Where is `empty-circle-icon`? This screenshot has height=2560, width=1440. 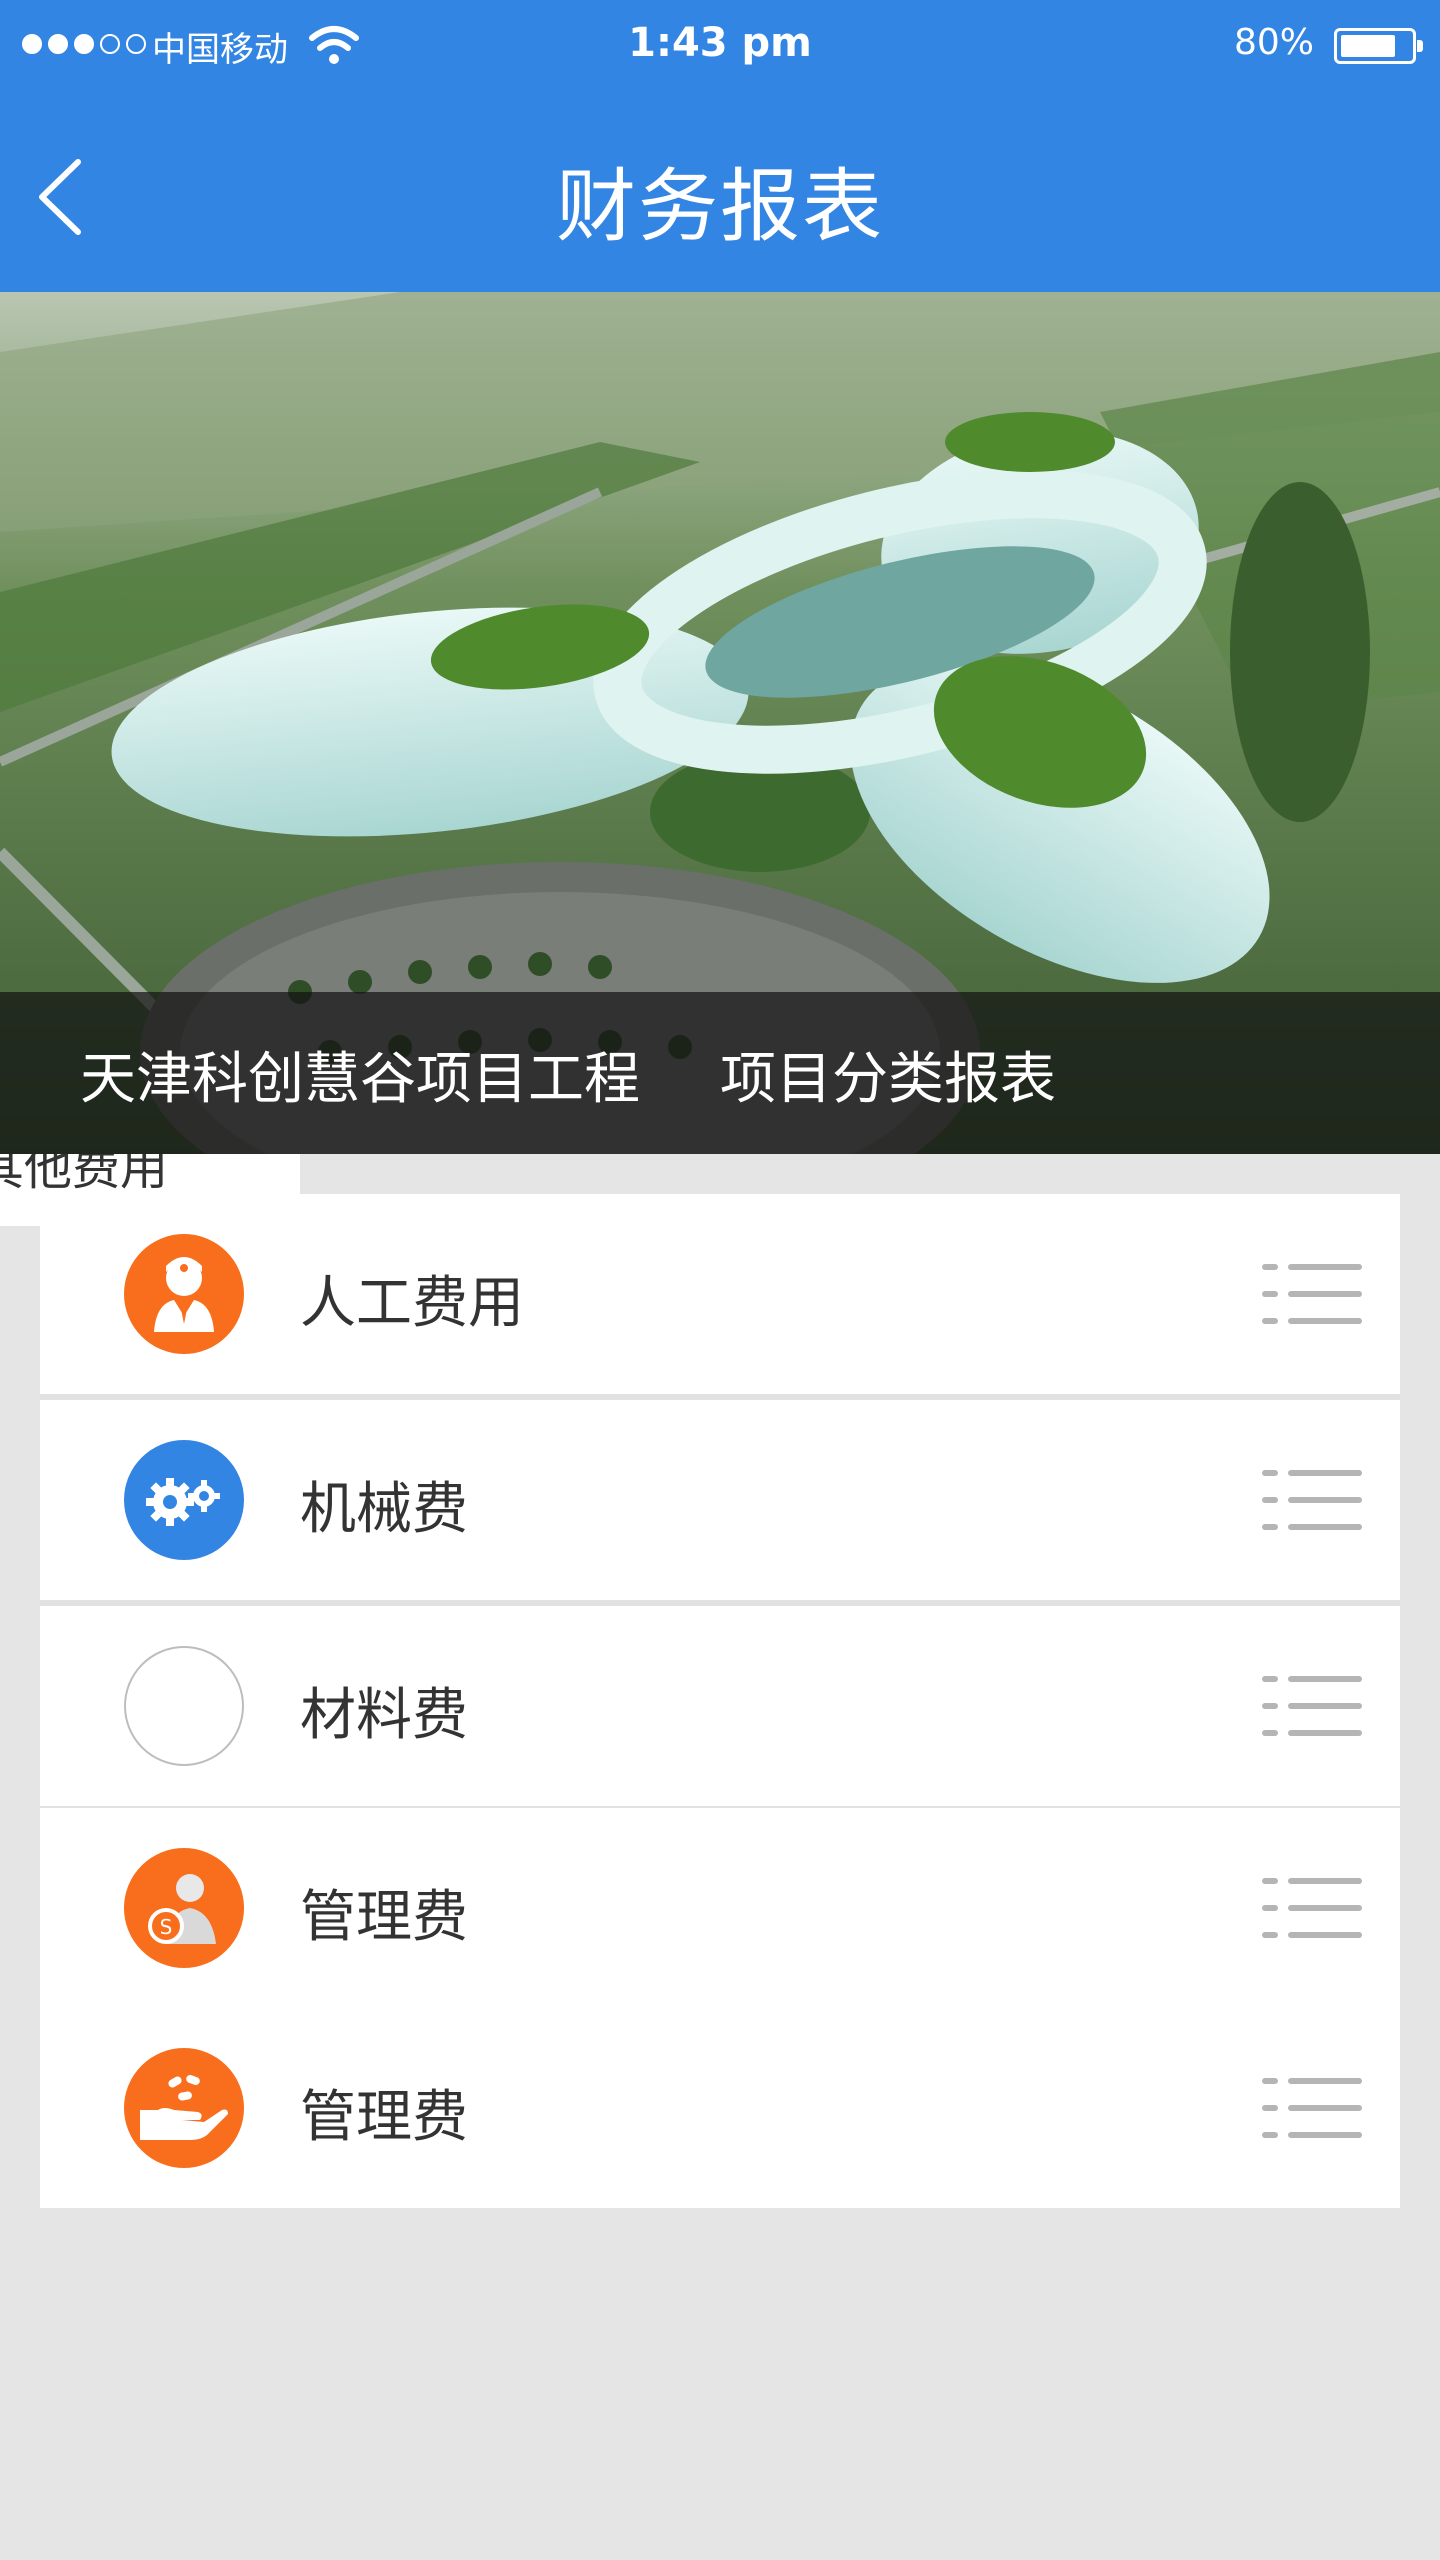 empty-circle-icon is located at coordinates (184, 1706).